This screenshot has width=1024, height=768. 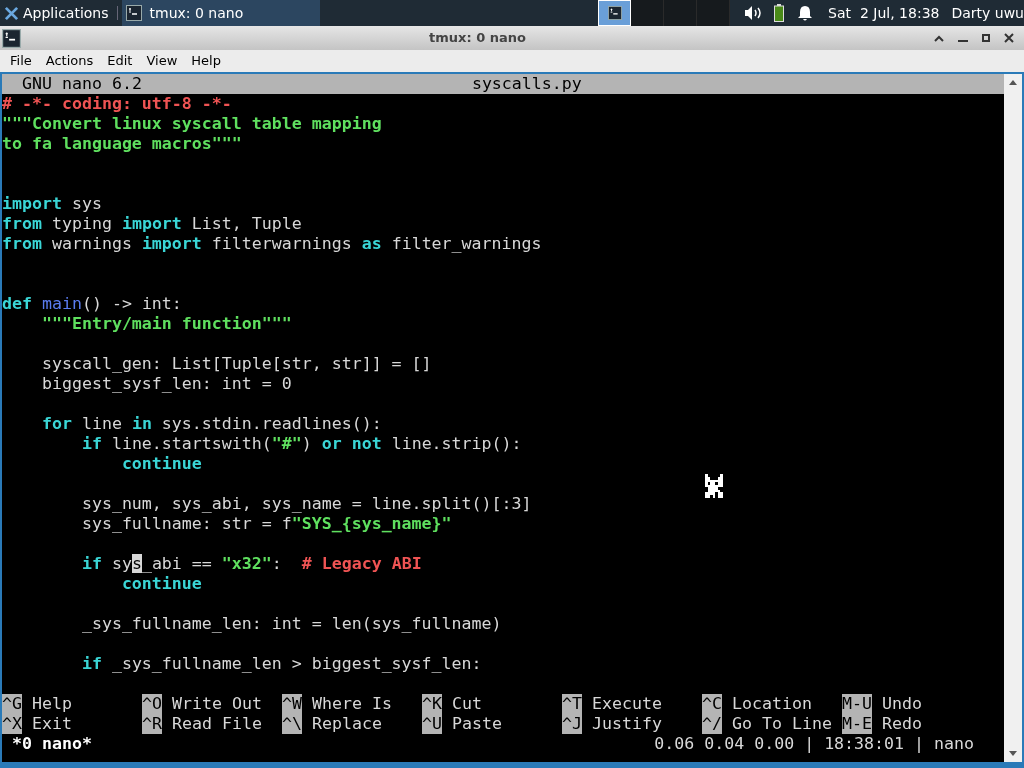 I want to click on menu-item: File, so click(x=21, y=61).